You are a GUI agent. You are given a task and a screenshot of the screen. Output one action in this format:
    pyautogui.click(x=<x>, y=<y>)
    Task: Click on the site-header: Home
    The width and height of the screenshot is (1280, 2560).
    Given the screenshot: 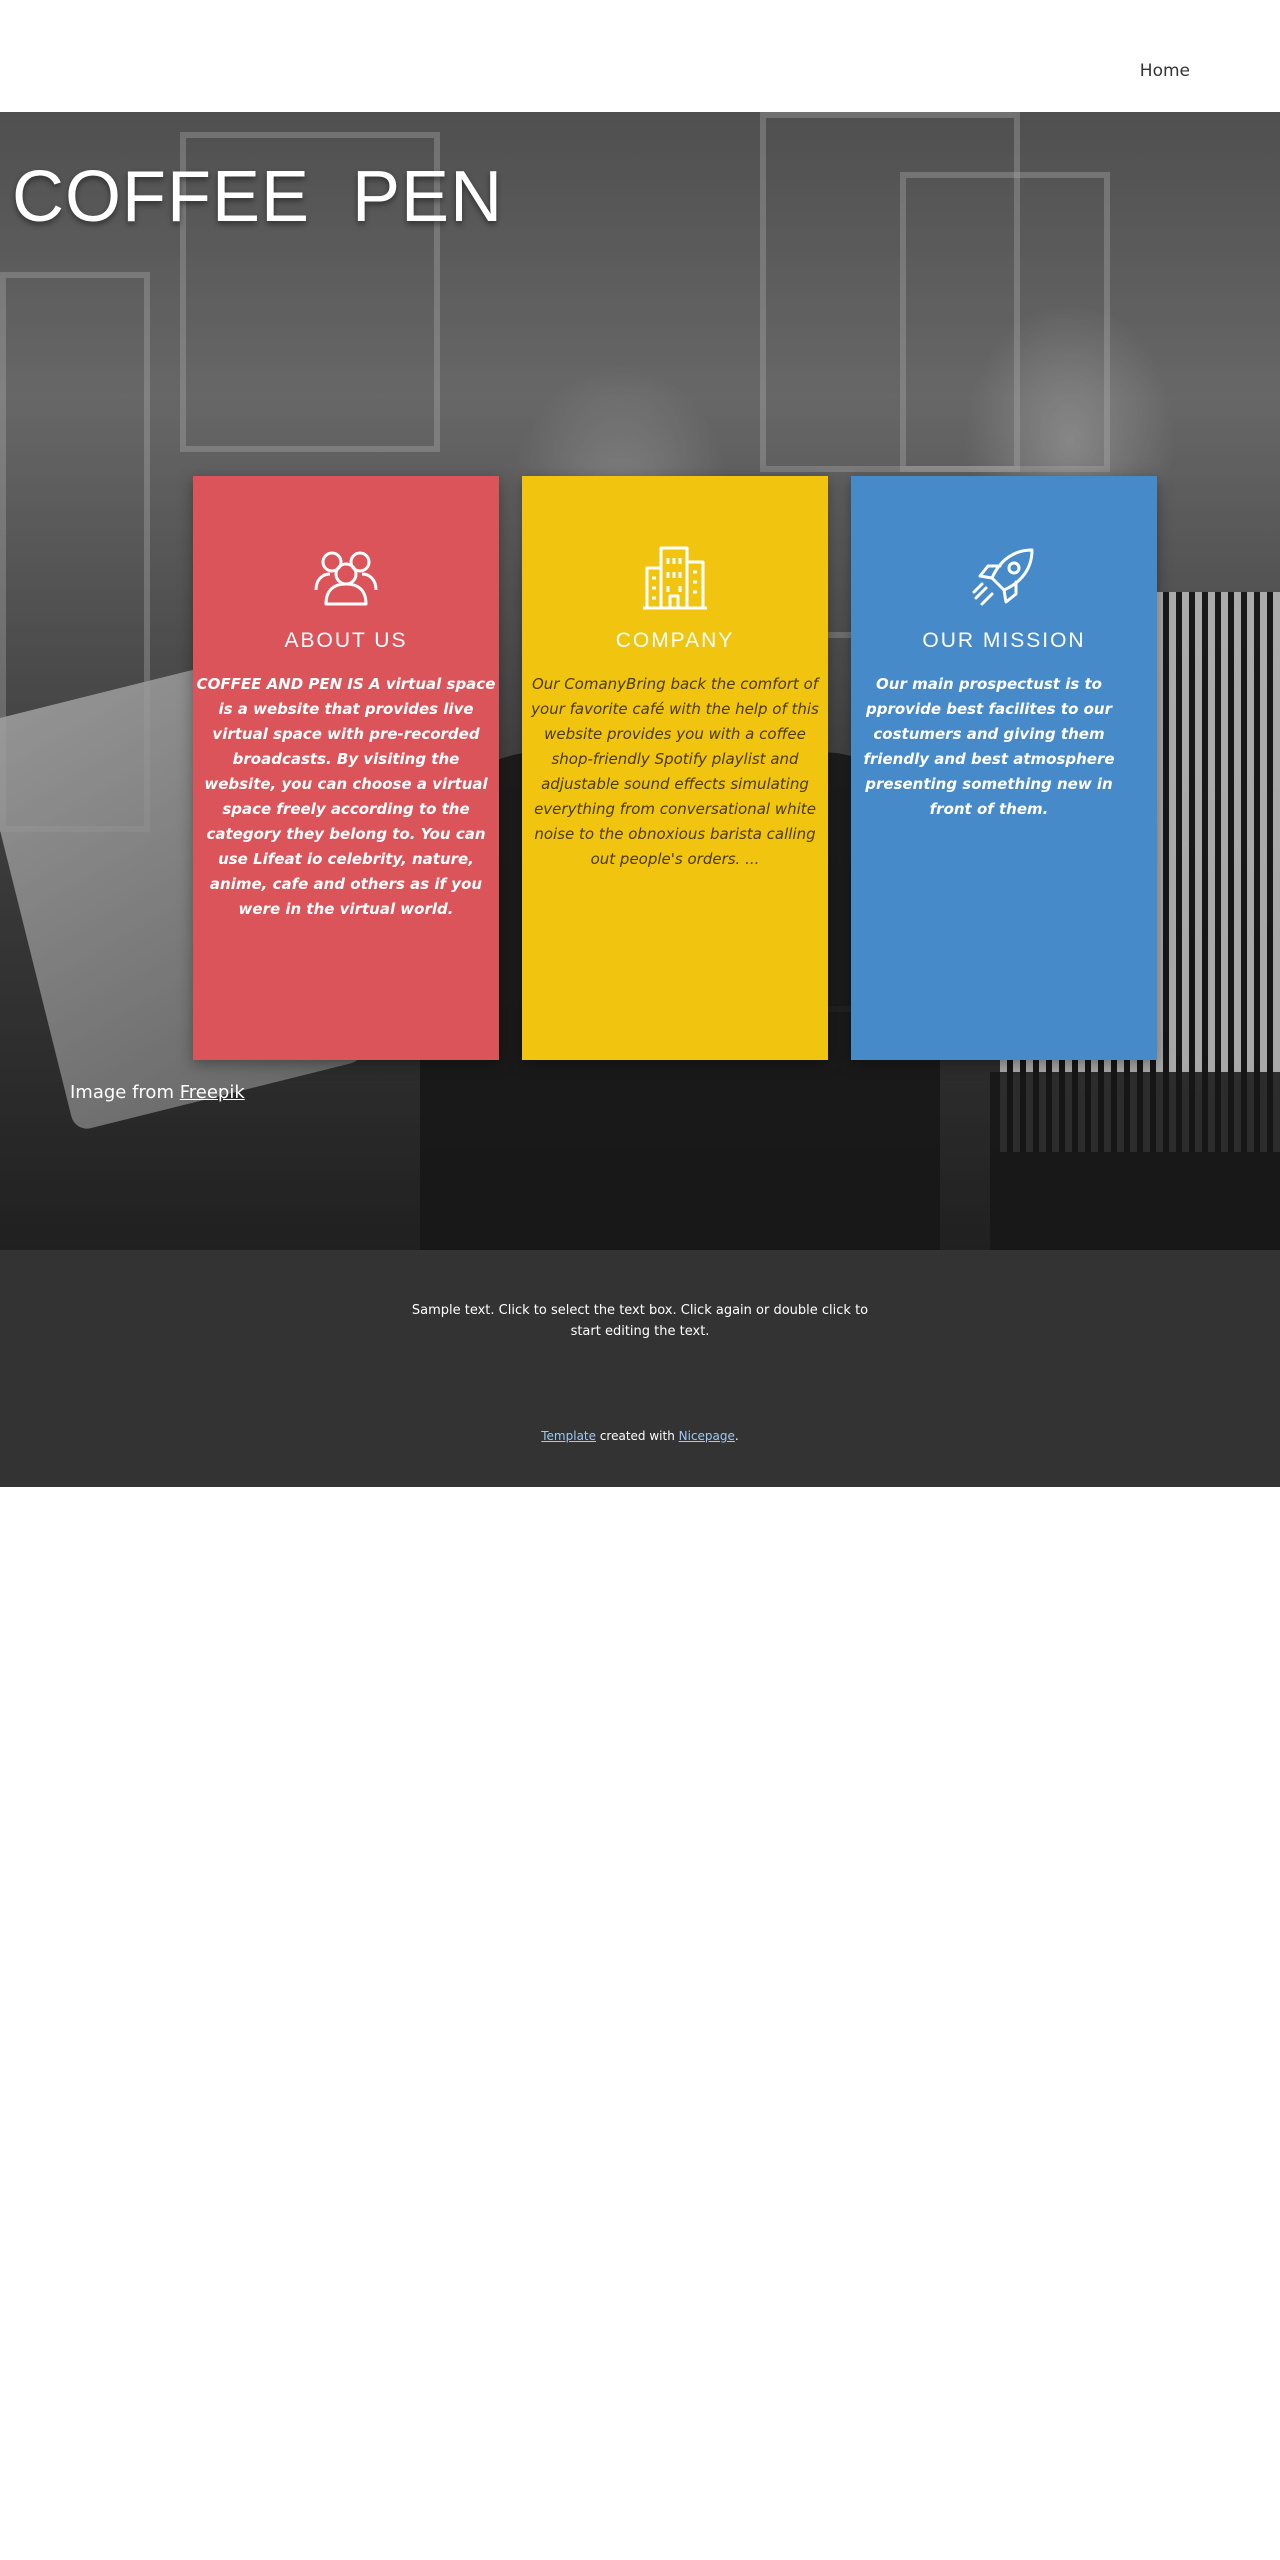 What is the action you would take?
    pyautogui.click(x=640, y=56)
    